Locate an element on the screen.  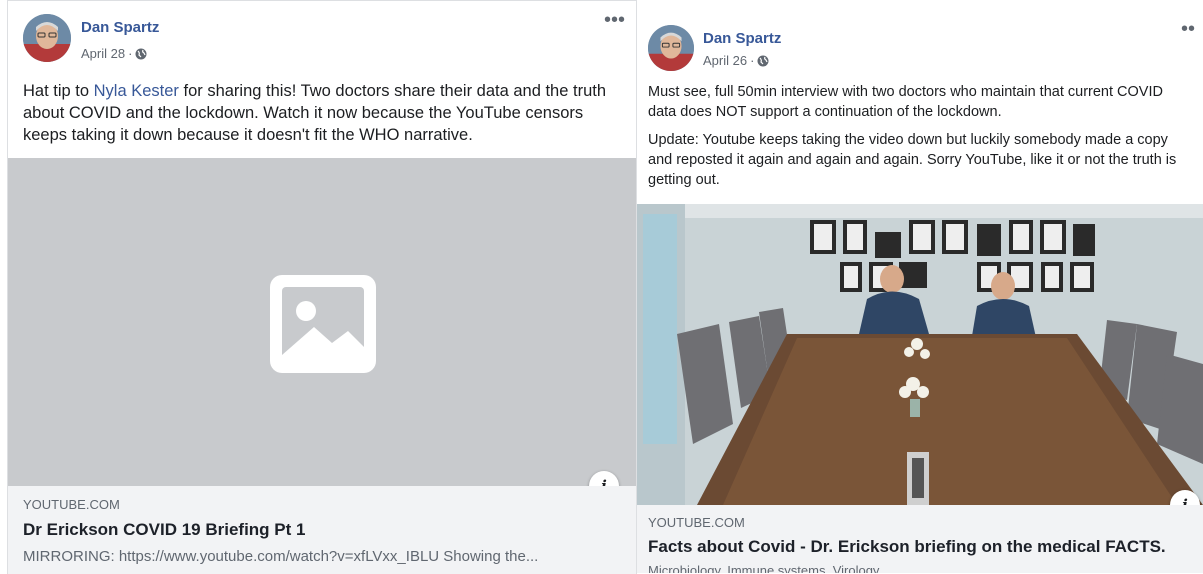
image-placeholder-icon is located at coordinates (323, 324).